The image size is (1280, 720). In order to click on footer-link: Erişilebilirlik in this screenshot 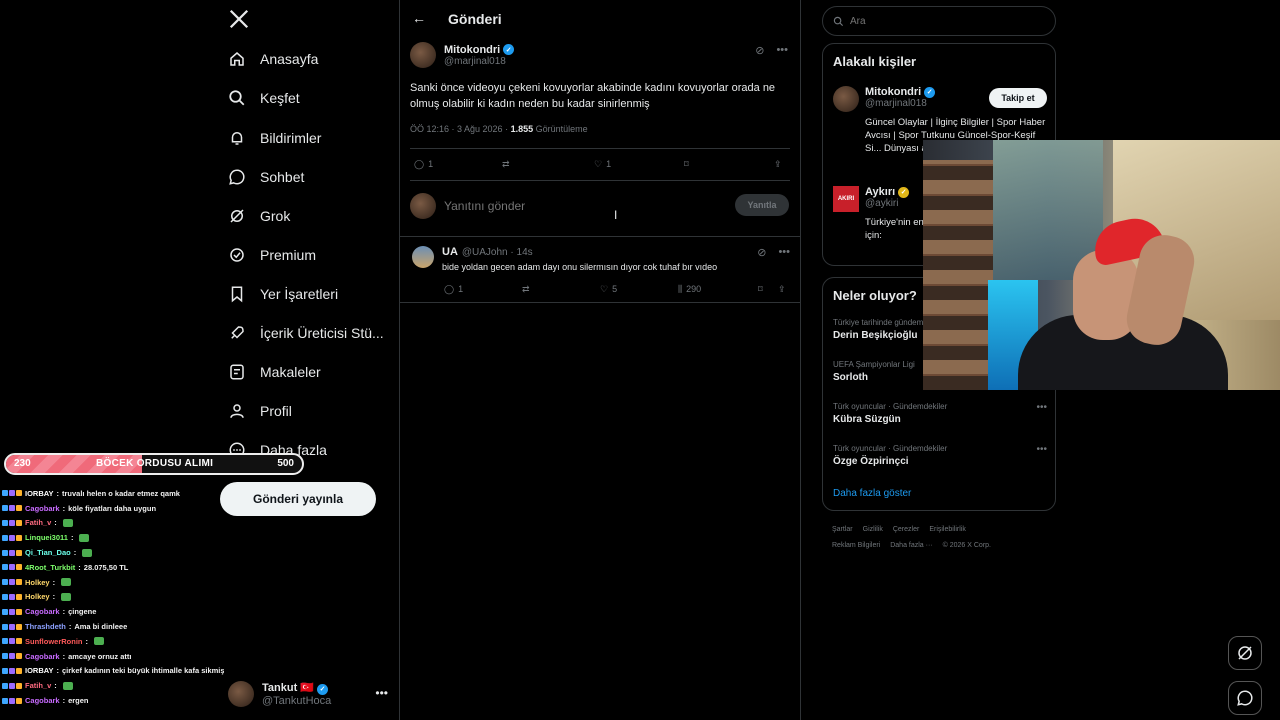, I will do `click(947, 529)`.